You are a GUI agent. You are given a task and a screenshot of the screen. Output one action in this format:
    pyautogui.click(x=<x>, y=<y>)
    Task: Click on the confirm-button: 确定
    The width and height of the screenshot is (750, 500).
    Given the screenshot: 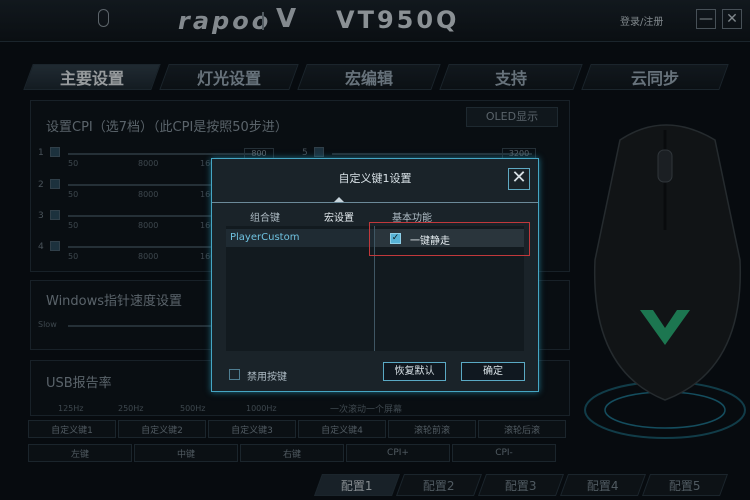 What is the action you would take?
    pyautogui.click(x=493, y=371)
    